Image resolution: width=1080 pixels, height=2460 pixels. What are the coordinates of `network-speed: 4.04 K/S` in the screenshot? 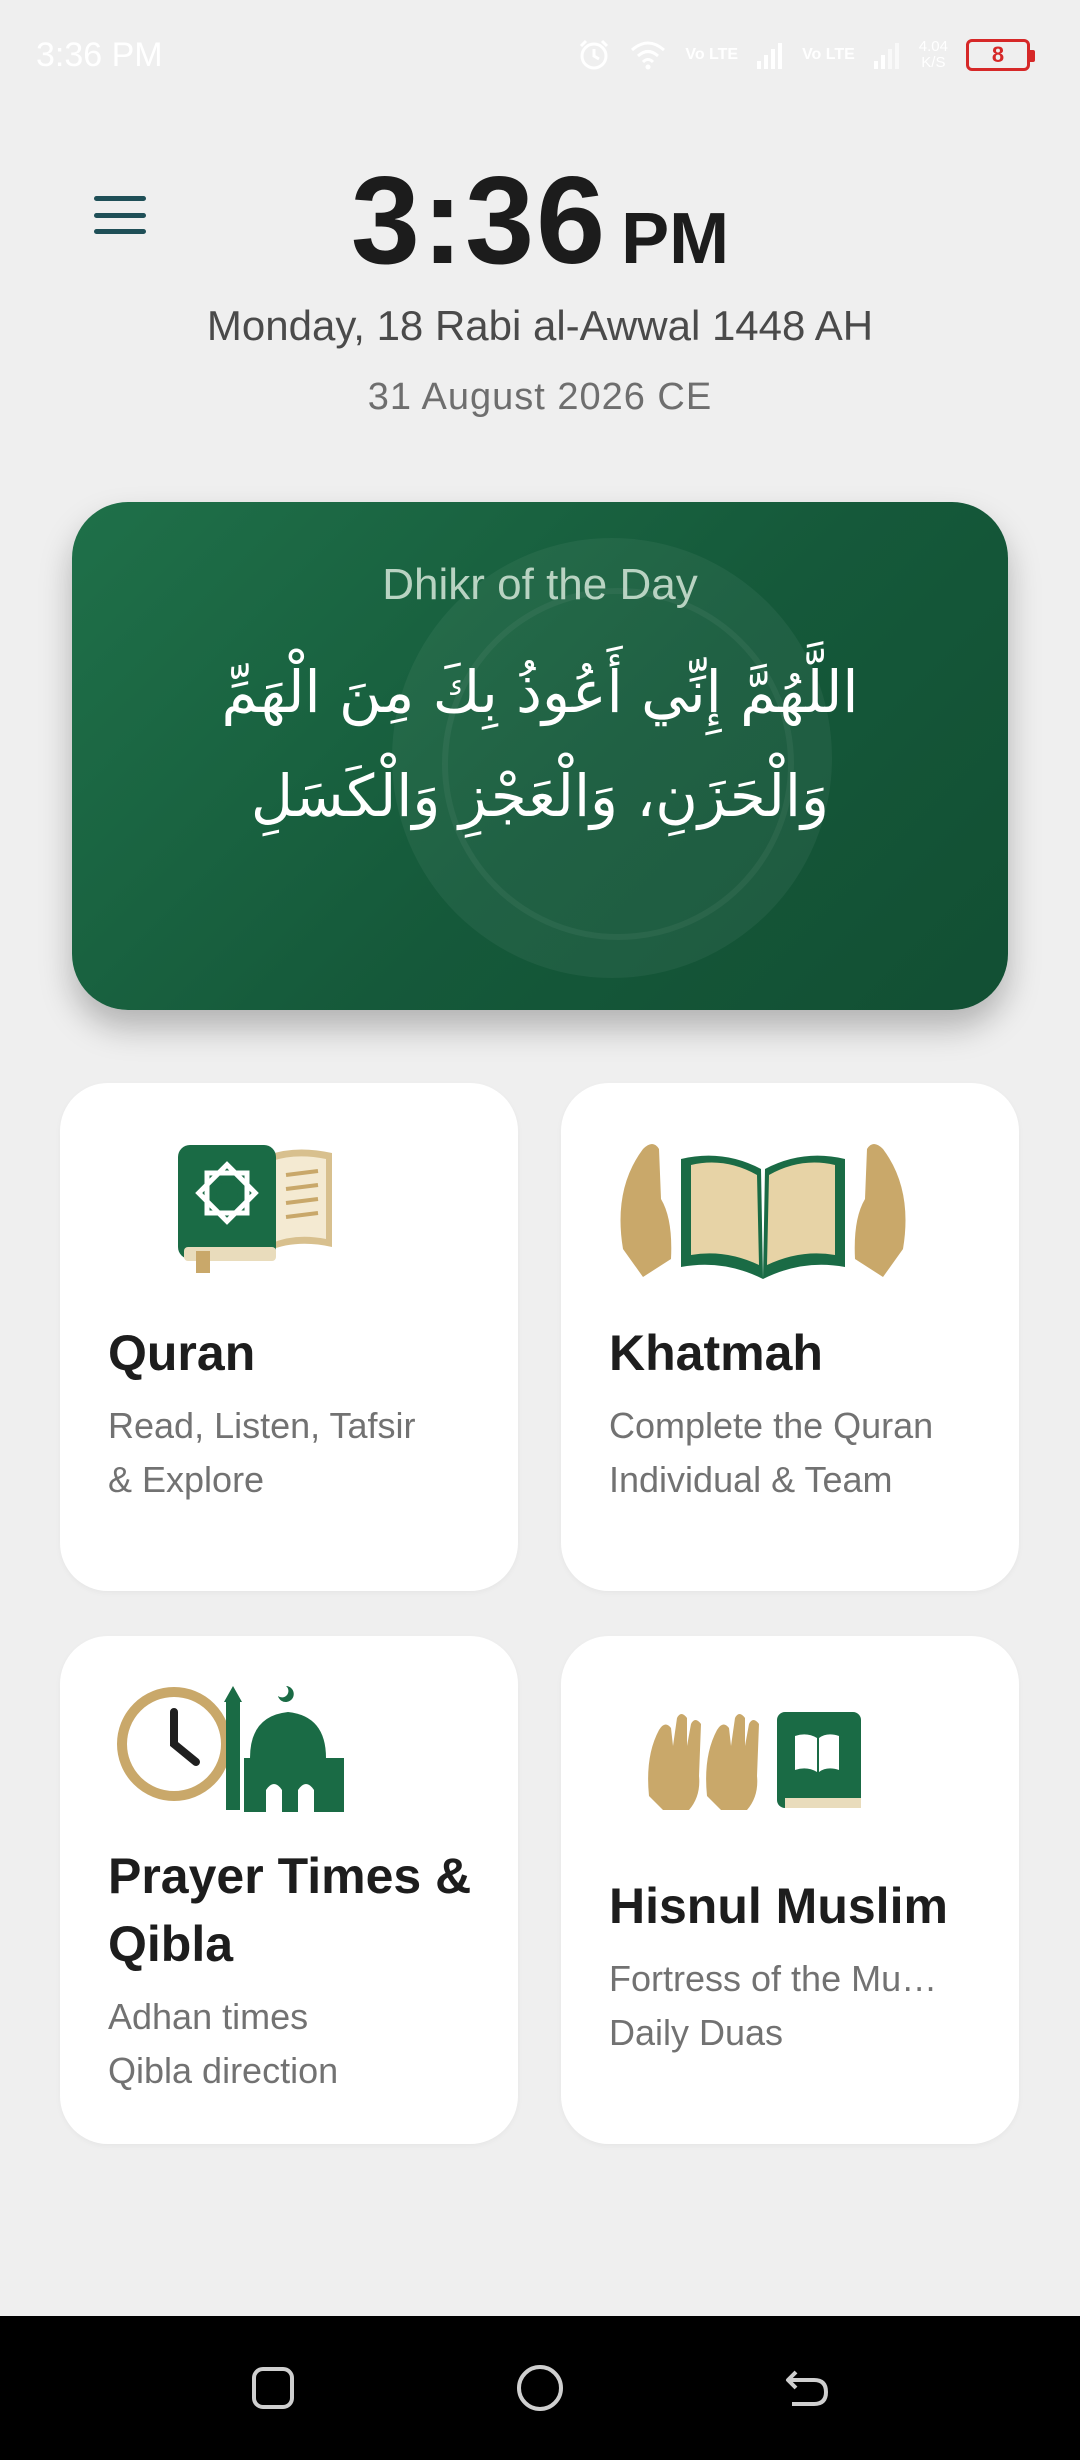 It's located at (933, 55).